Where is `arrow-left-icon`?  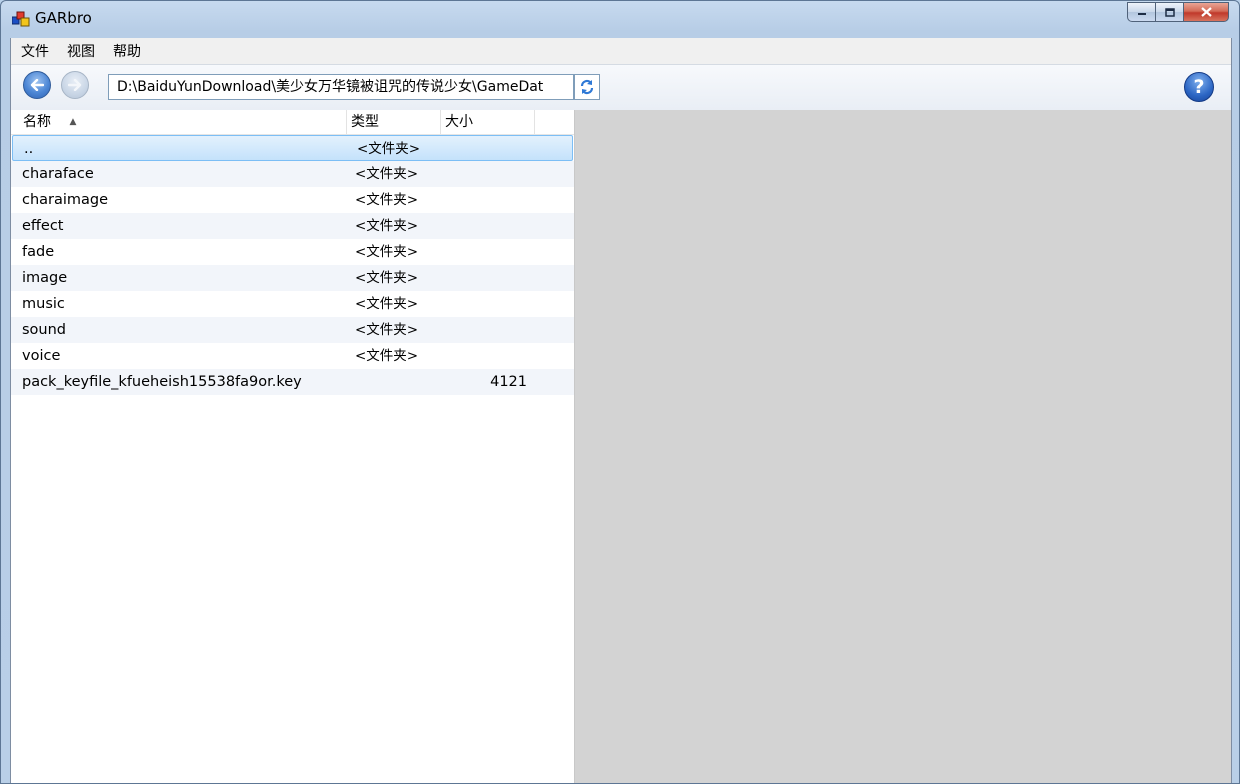
arrow-left-icon is located at coordinates (37, 85).